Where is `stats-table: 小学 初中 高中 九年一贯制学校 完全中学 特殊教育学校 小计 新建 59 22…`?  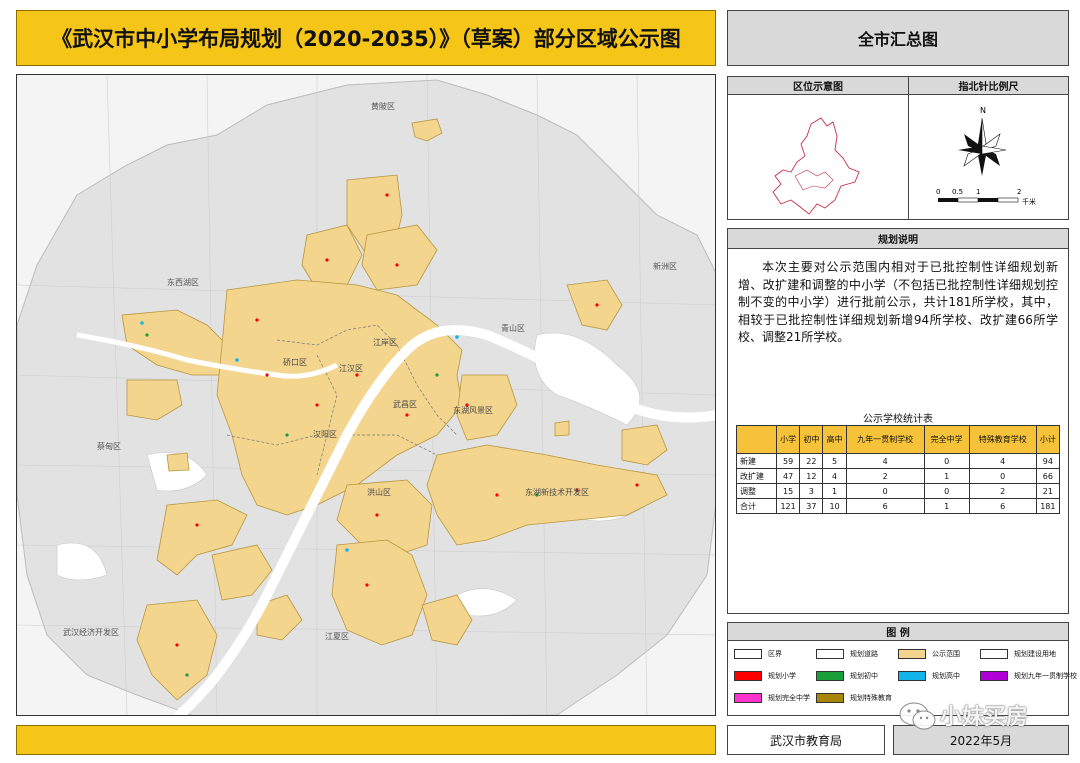 stats-table: 小学 初中 高中 九年一贯制学校 完全中学 特殊教育学校 小计 新建 59 22… is located at coordinates (898, 469).